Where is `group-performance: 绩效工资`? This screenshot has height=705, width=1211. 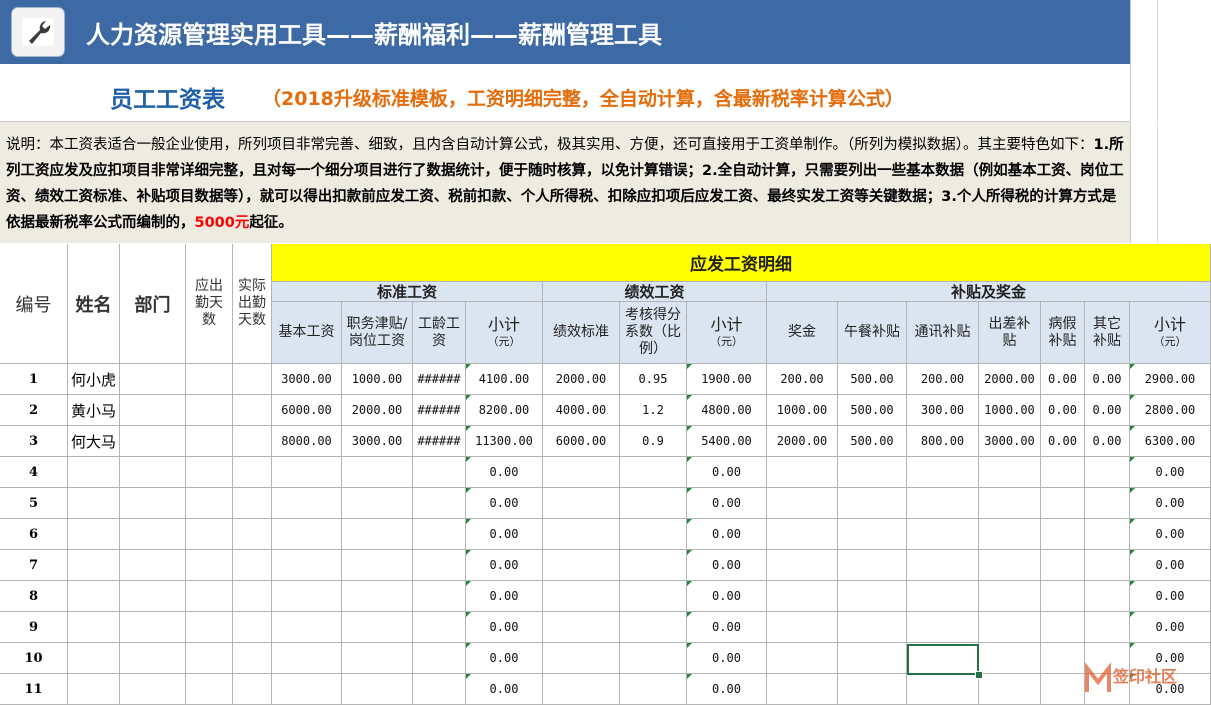
group-performance: 绩效工资 is located at coordinates (655, 292).